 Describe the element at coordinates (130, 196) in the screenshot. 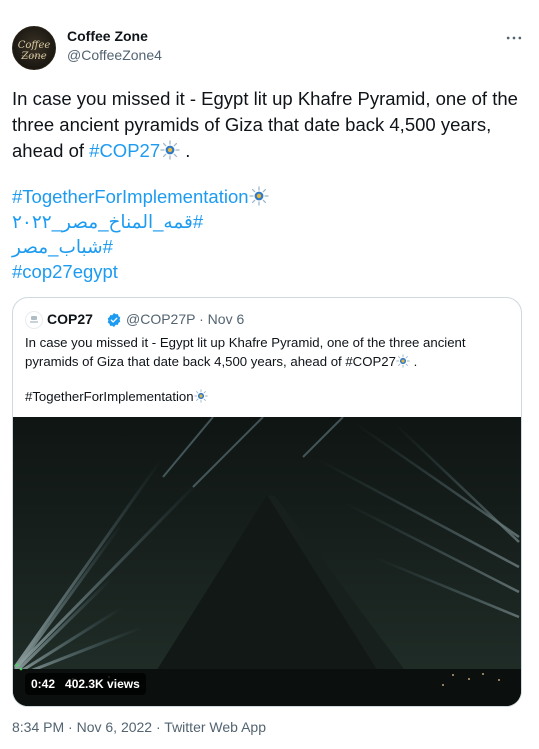

I see `hashtag-together-for-implementation: #TogetherForImplementation` at that location.